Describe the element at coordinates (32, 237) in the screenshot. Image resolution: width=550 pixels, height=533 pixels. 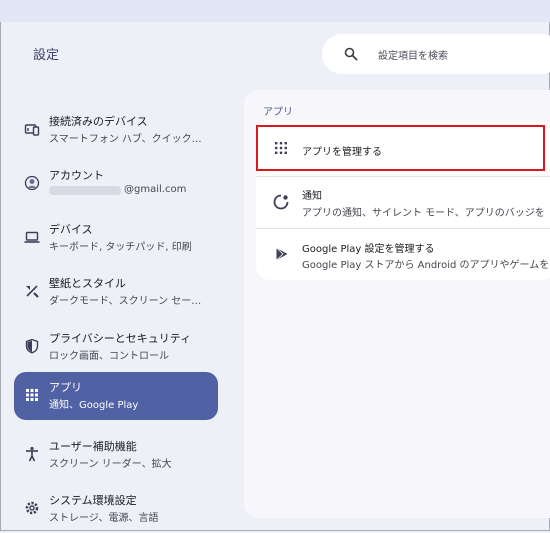
I see `laptop-icon` at that location.